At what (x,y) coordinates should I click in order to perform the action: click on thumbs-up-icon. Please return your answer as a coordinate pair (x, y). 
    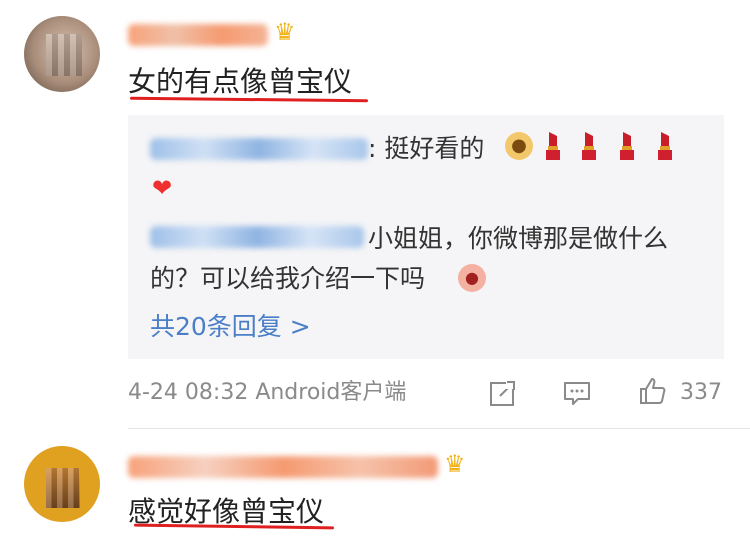
    Looking at the image, I should click on (653, 391).